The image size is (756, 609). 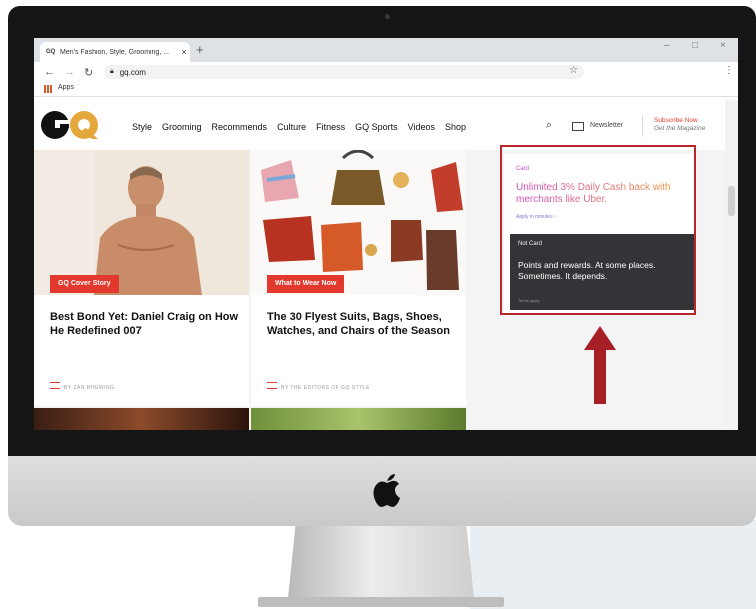 What do you see at coordinates (731, 201) in the screenshot?
I see `scrollbar-thumb` at bounding box center [731, 201].